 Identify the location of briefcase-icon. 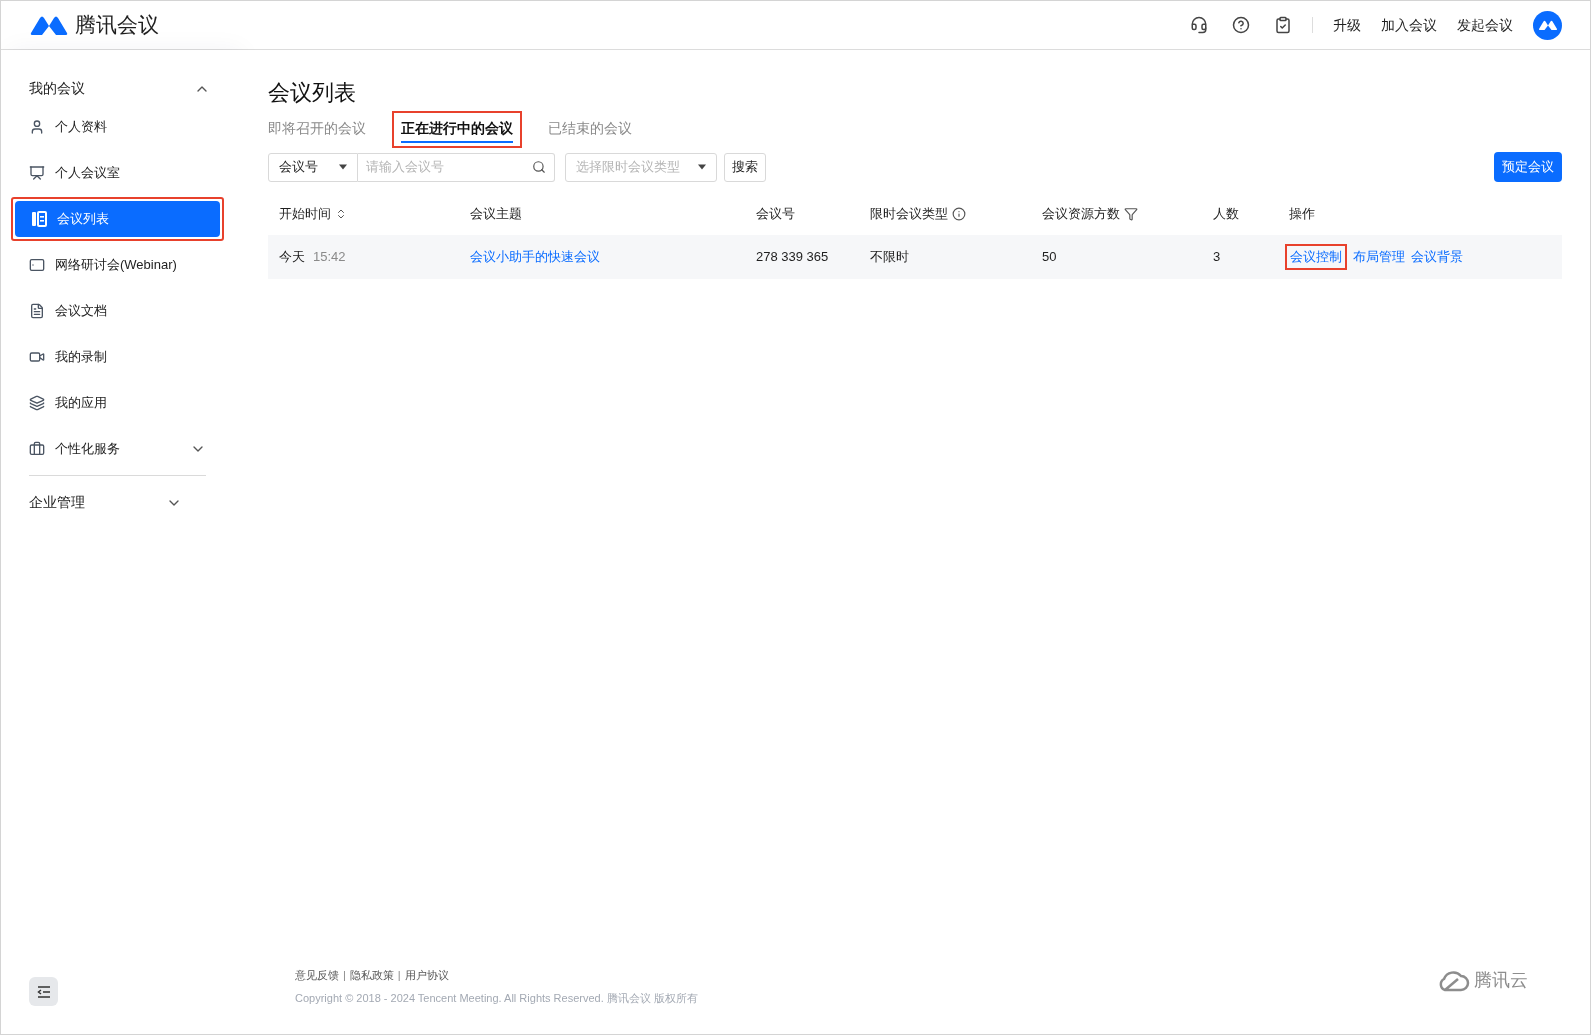
(37, 449).